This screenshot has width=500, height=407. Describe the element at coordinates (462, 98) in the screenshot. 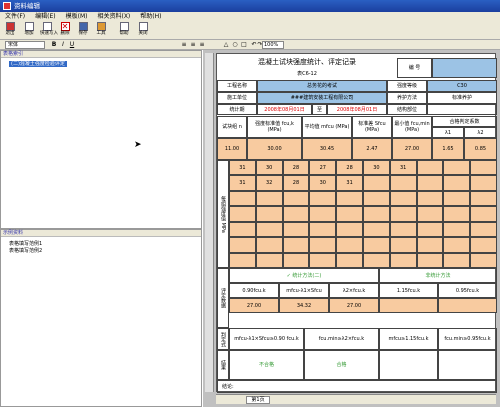

I see `cure-select: 标准养护` at that location.